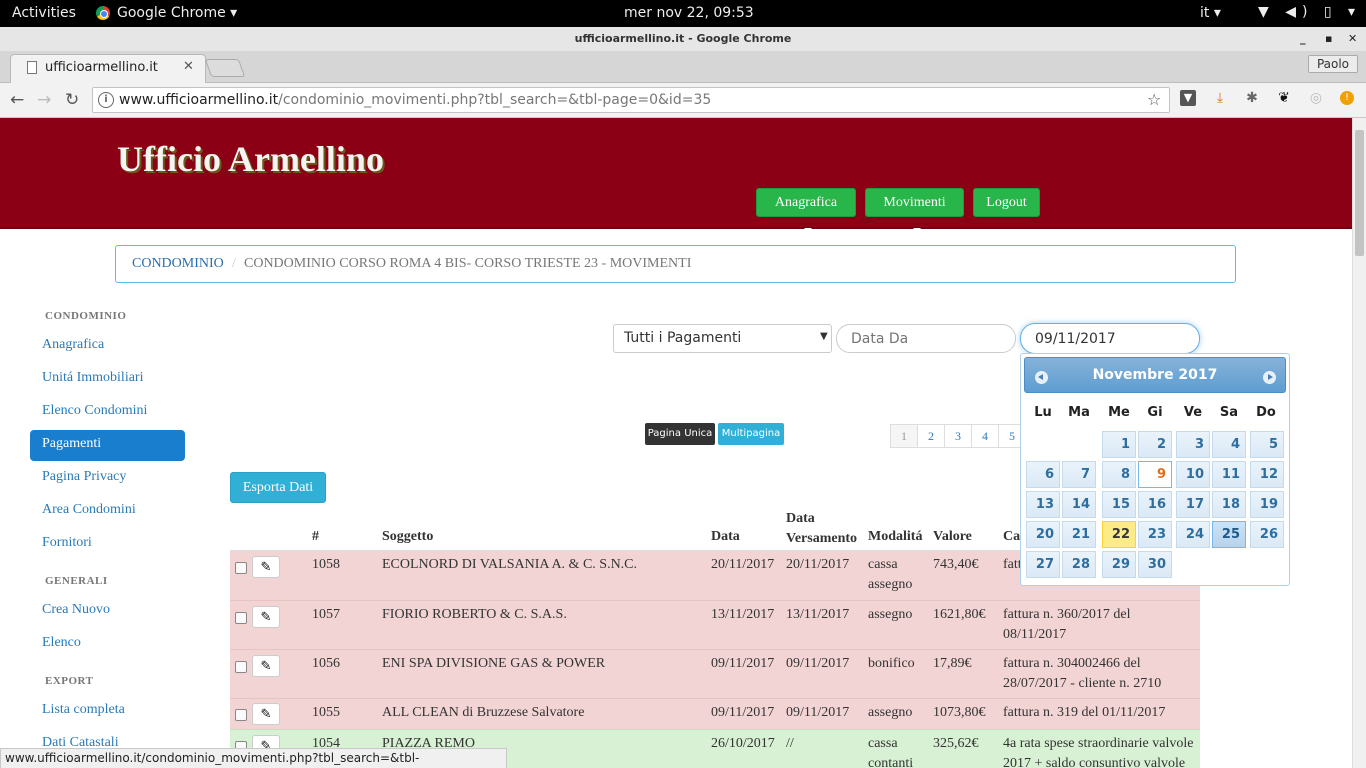  Describe the element at coordinates (1119, 534) in the screenshot. I see `calendar-day: 22` at that location.